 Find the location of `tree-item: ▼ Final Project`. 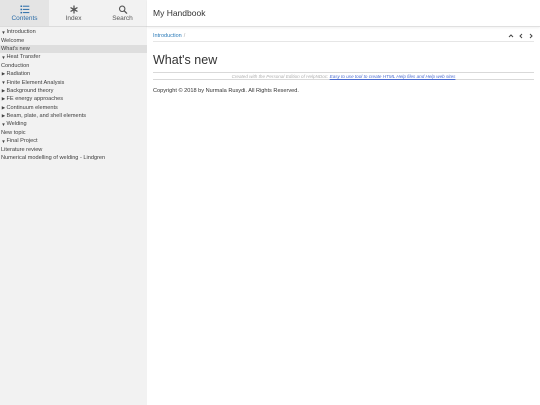

tree-item: ▼ Final Project is located at coordinates (73, 141).